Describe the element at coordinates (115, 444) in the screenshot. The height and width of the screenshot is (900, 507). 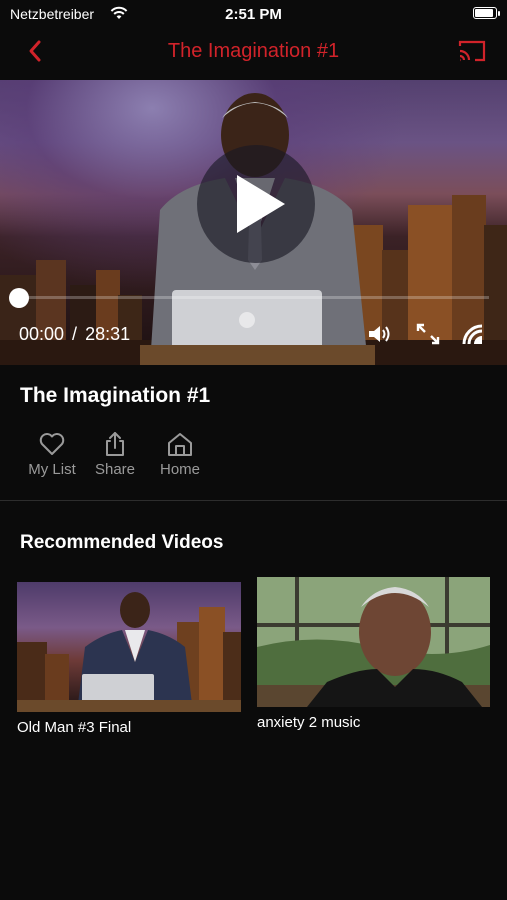
I see `share-icon` at that location.